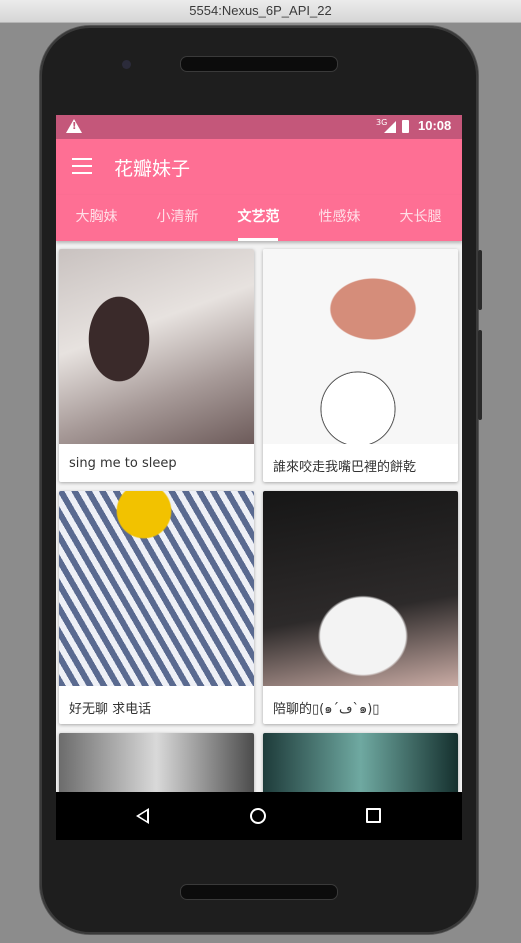 This screenshot has width=521, height=943. Describe the element at coordinates (259, 892) in the screenshot. I see `bottom-speaker` at that location.